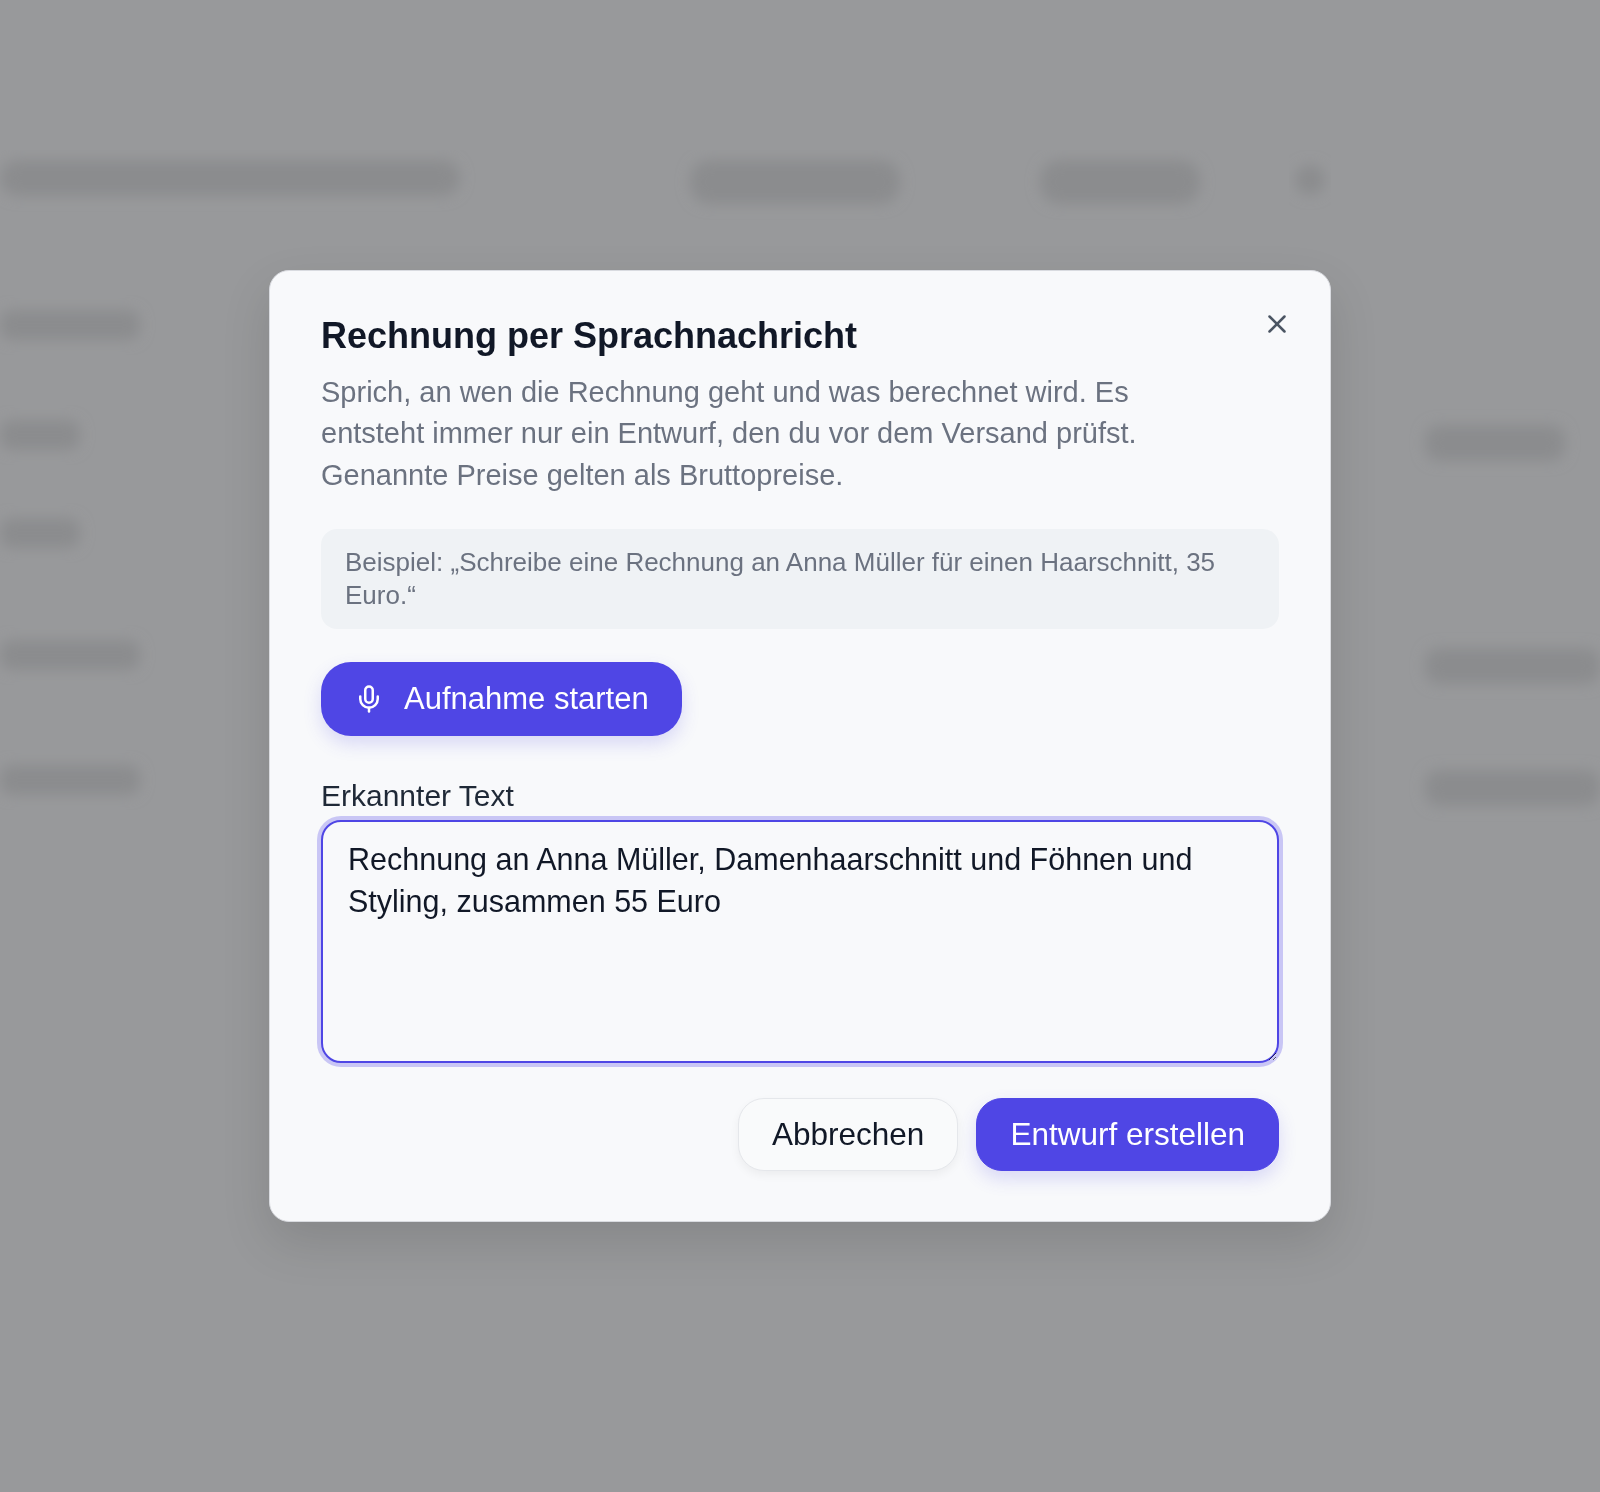 The image size is (1600, 1492). Describe the element at coordinates (848, 1135) in the screenshot. I see `cancel-button: Abbrechen` at that location.